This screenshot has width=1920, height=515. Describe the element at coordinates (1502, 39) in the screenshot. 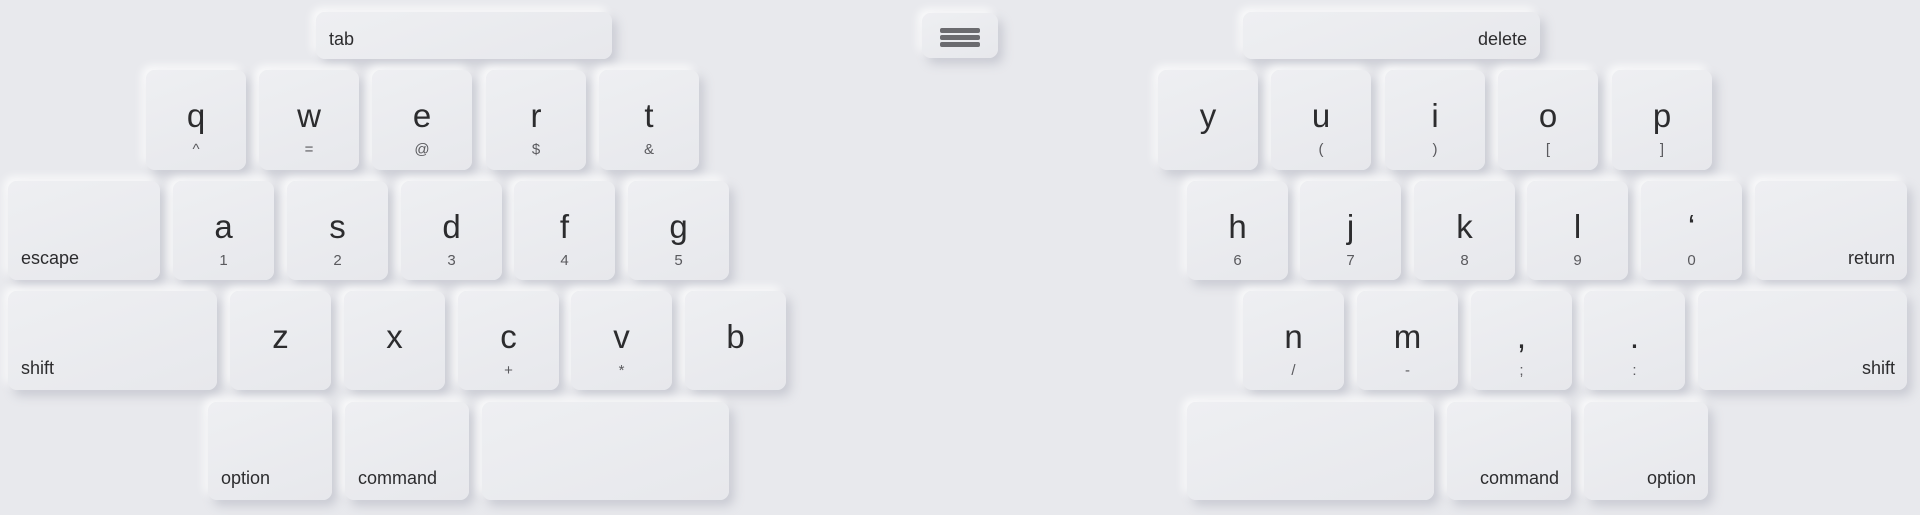

I see `delete-key-label: delete` at that location.